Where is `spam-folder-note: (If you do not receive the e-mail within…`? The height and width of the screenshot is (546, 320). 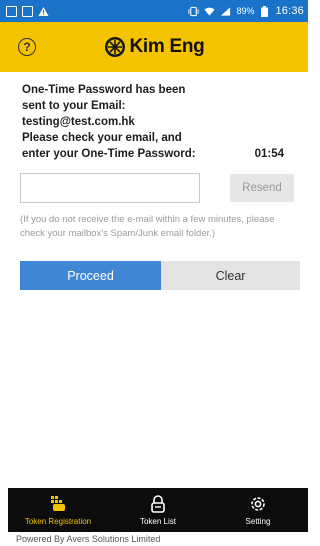
spam-folder-note: (If you do not receive the e-mail within… is located at coordinates (147, 226).